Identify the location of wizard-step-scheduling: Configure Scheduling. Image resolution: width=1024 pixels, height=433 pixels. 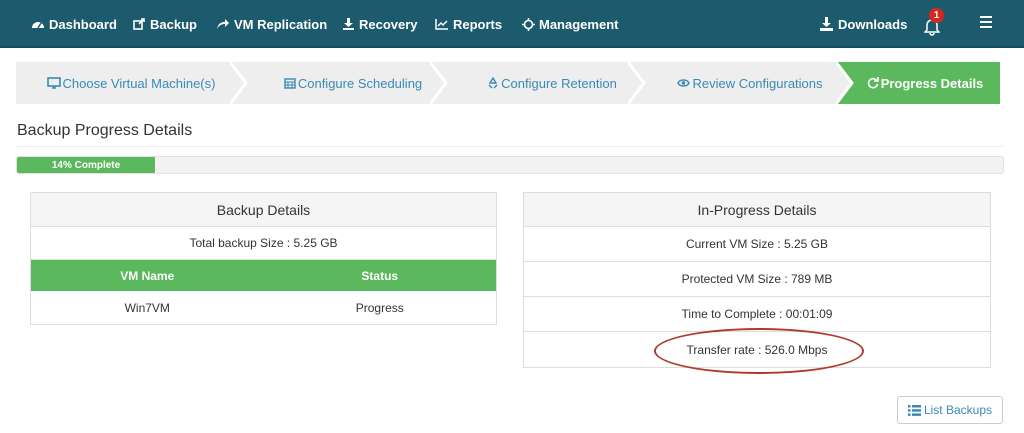
(346, 83).